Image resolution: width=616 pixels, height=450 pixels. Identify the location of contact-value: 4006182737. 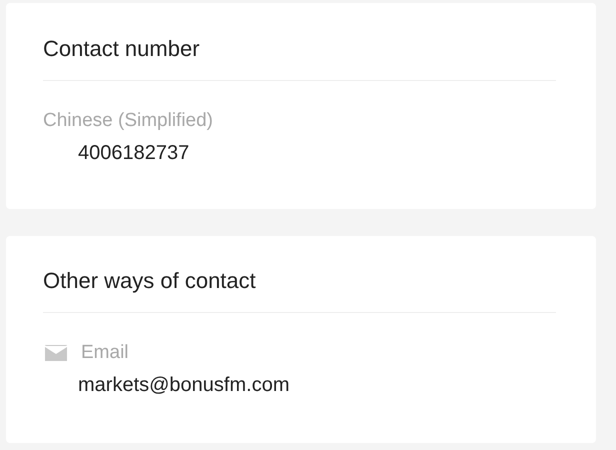
(134, 153).